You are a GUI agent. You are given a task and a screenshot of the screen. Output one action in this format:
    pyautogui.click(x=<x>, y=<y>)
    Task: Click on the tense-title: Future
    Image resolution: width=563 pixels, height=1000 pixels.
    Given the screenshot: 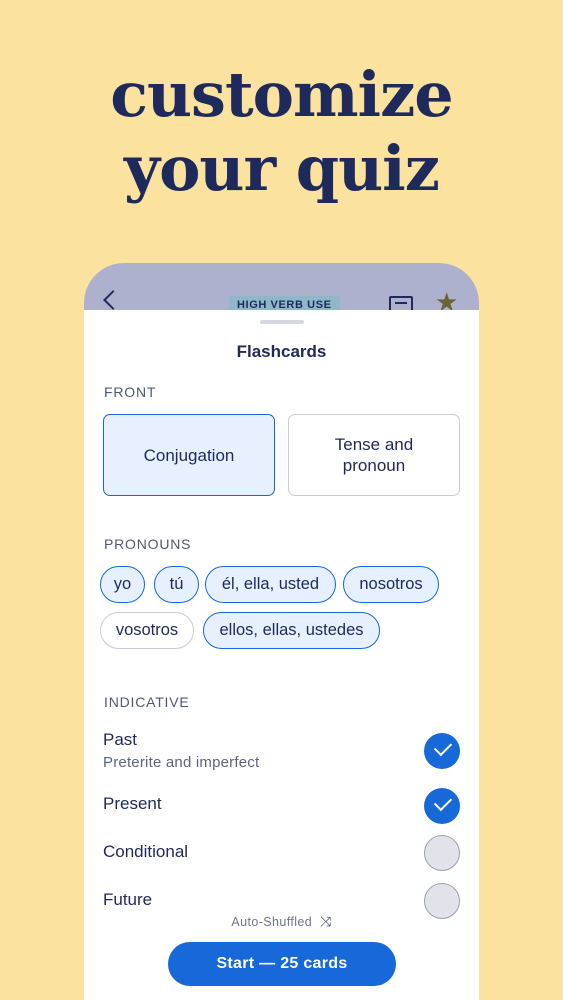 What is the action you would take?
    pyautogui.click(x=128, y=899)
    